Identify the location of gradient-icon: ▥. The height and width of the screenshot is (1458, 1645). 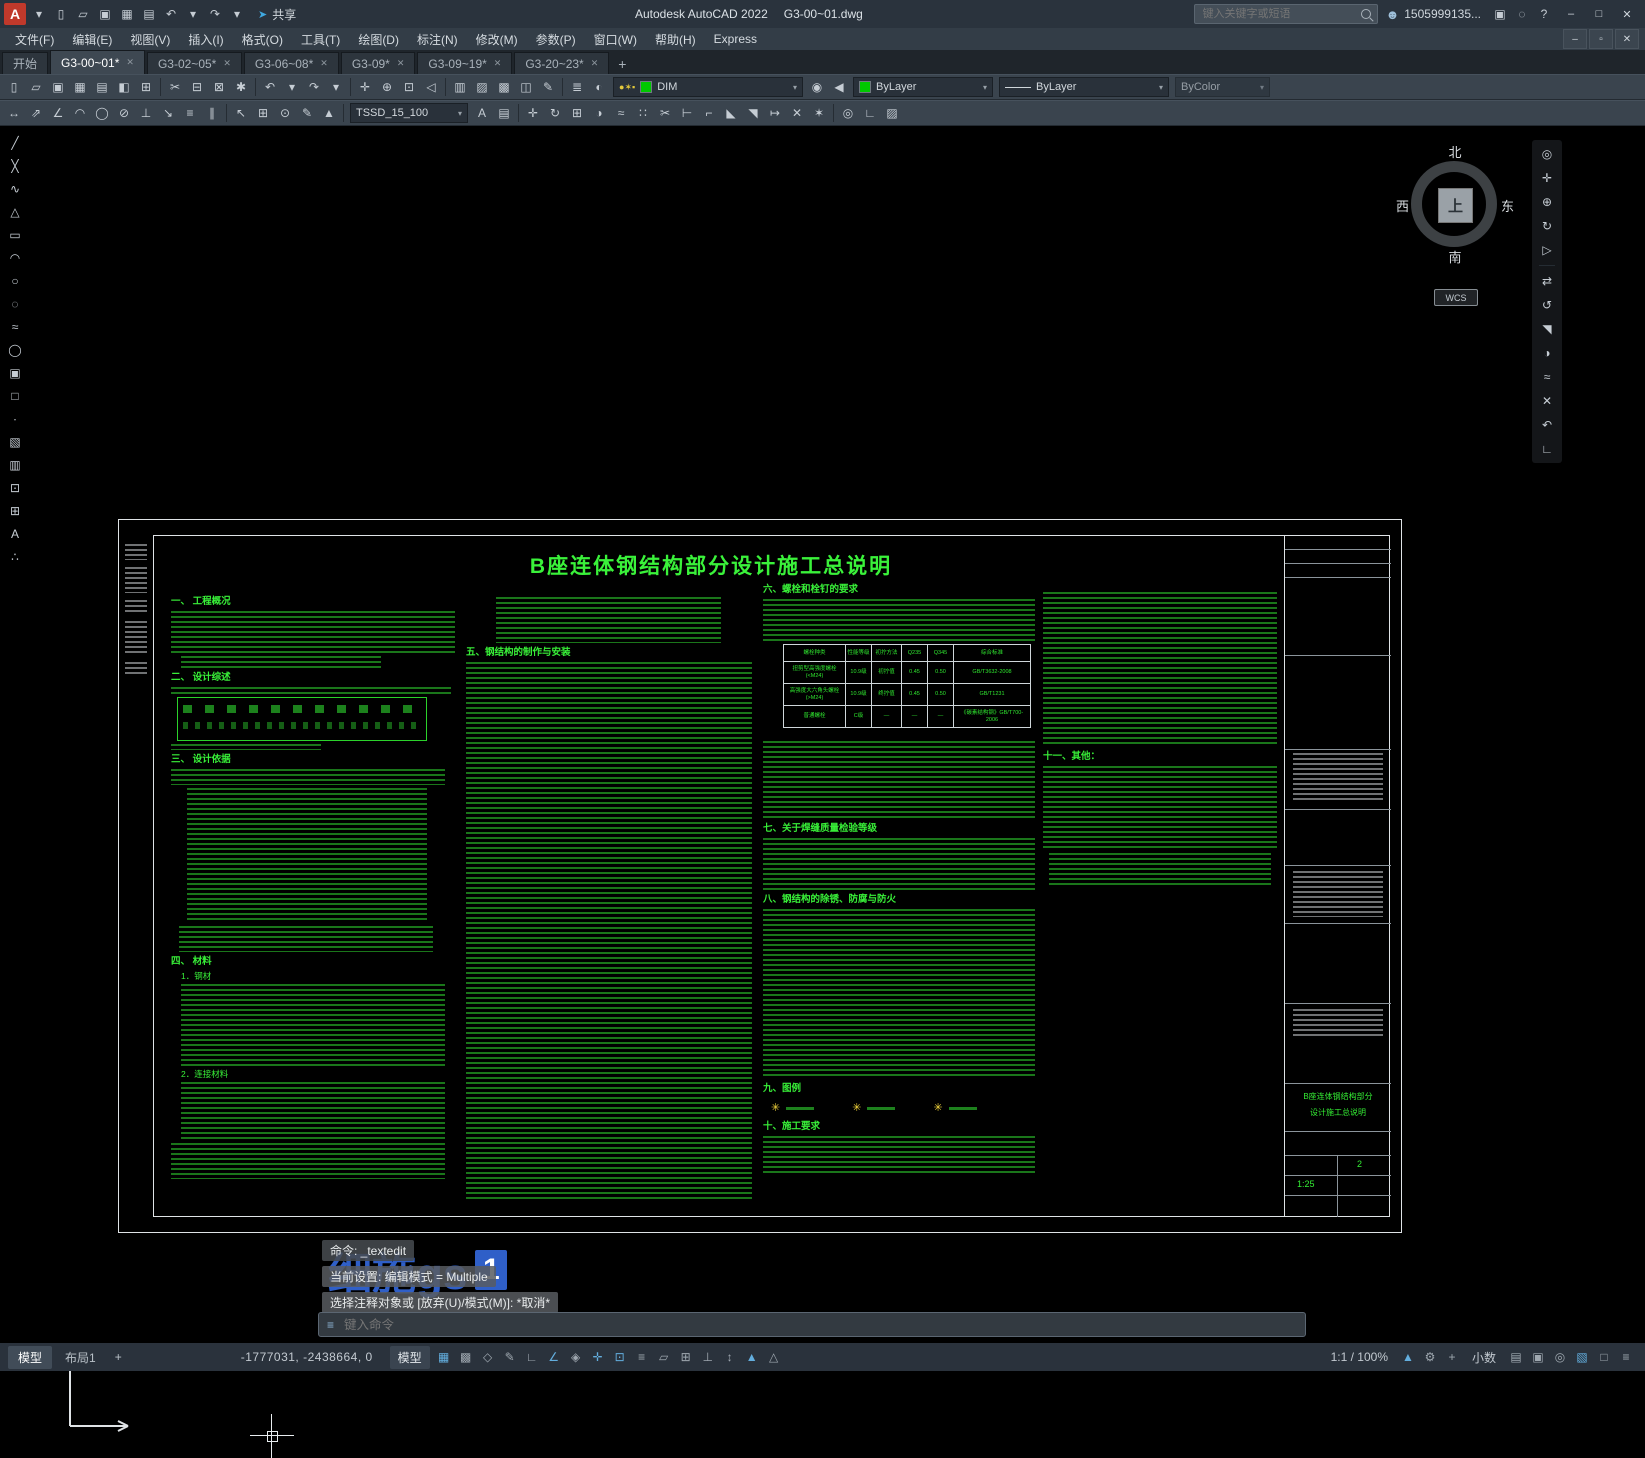
(15, 465).